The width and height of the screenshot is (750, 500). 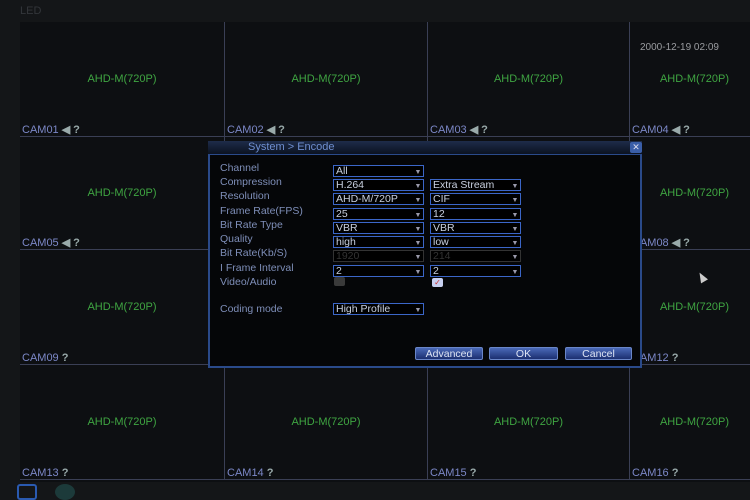 What do you see at coordinates (437, 282) in the screenshot?
I see `extra-video-audio-checkbox: ✓` at bounding box center [437, 282].